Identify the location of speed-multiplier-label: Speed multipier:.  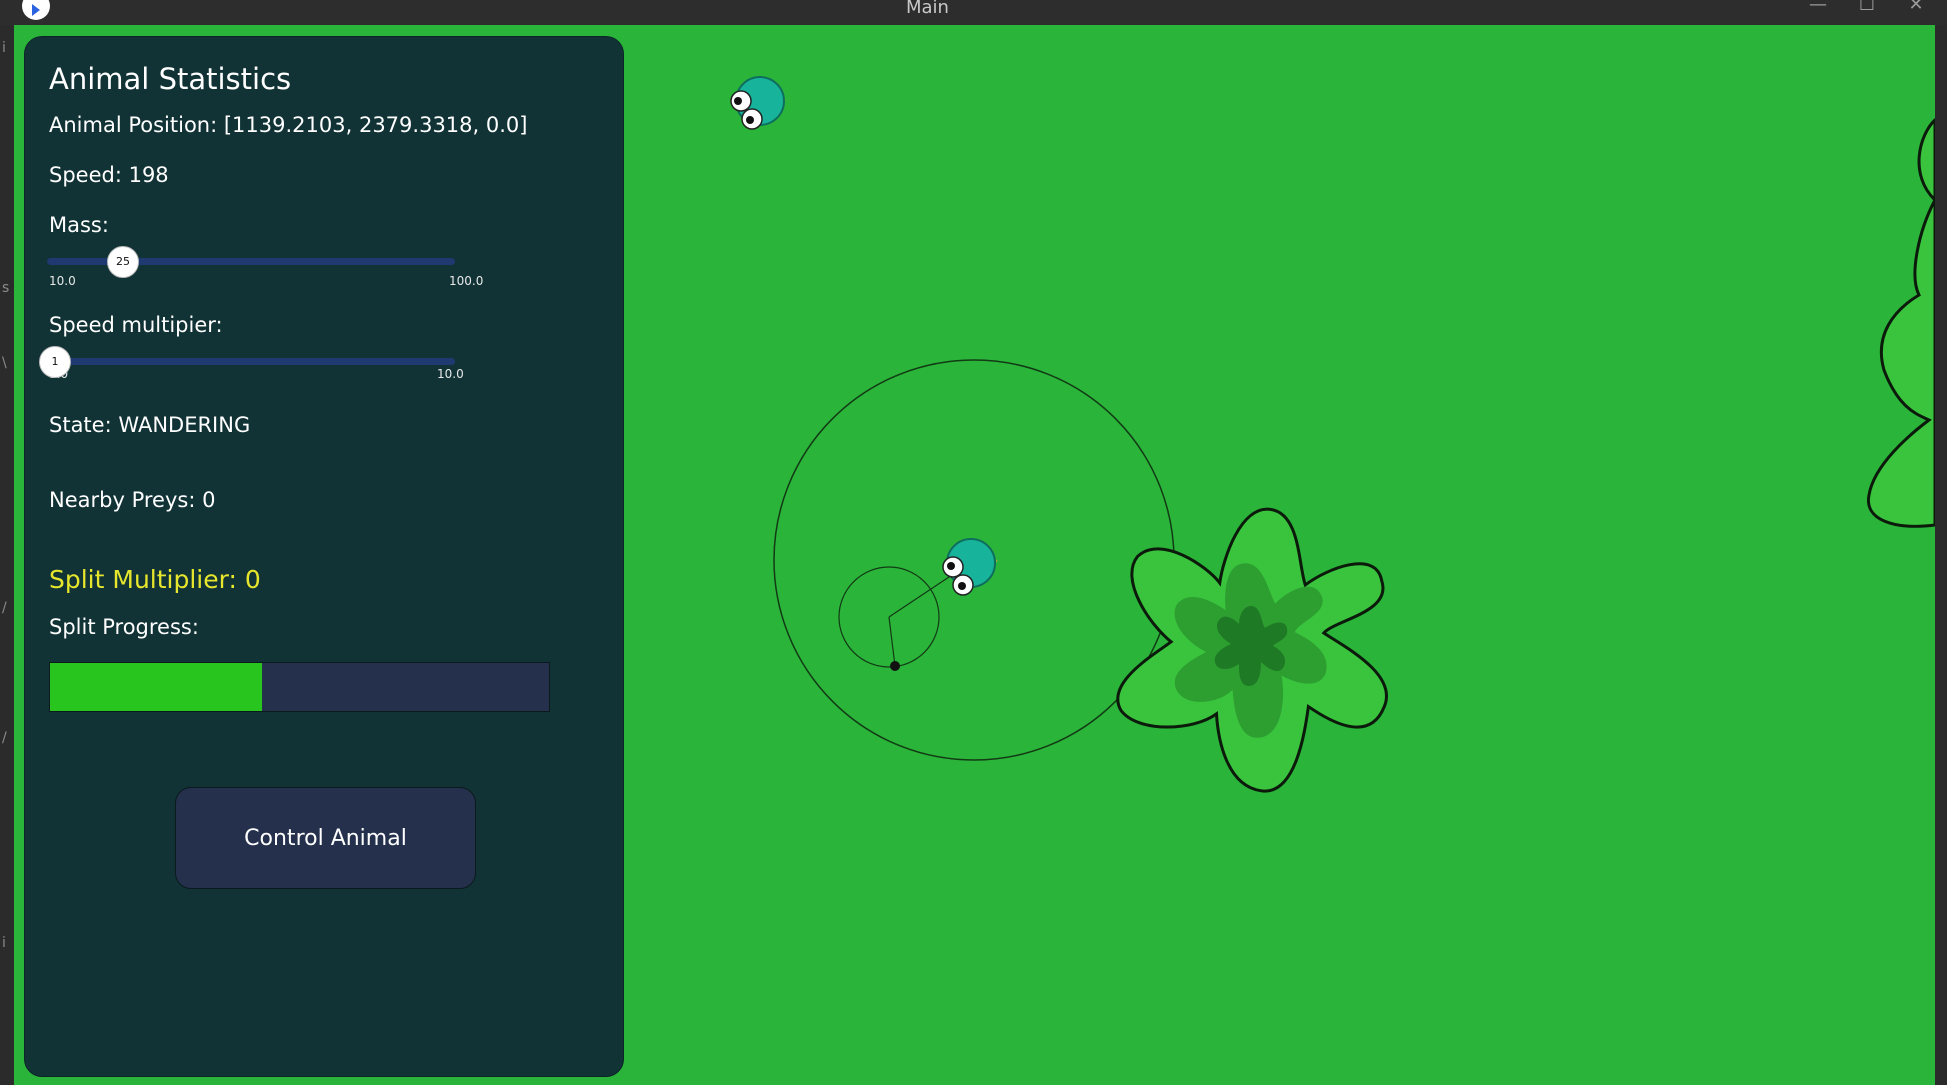
(136, 325).